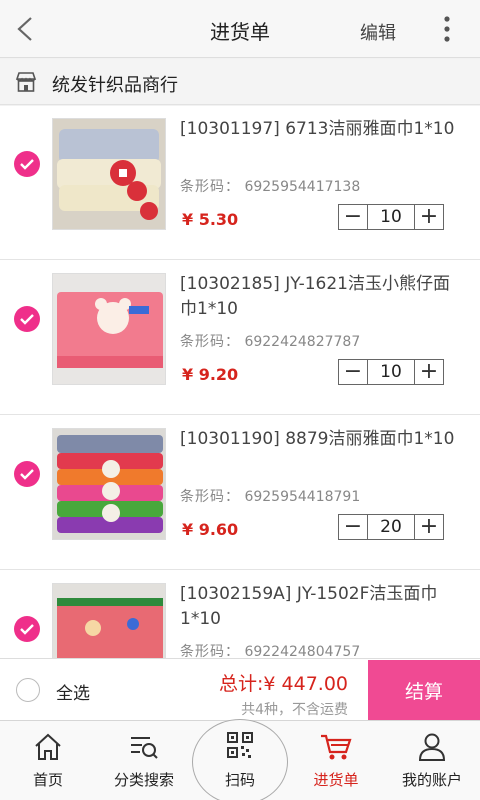 This screenshot has height=800, width=480. What do you see at coordinates (28, 690) in the screenshot?
I see `select-all-checkbox` at bounding box center [28, 690].